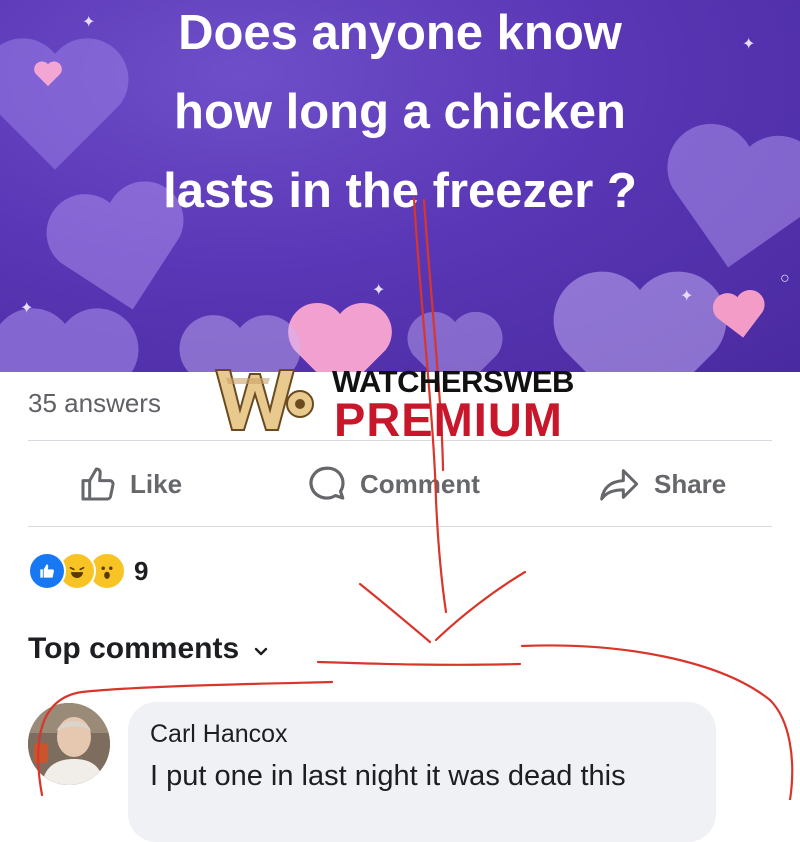 The image size is (800, 842). Describe the element at coordinates (98, 484) in the screenshot. I see `thumbs-up-icon` at that location.